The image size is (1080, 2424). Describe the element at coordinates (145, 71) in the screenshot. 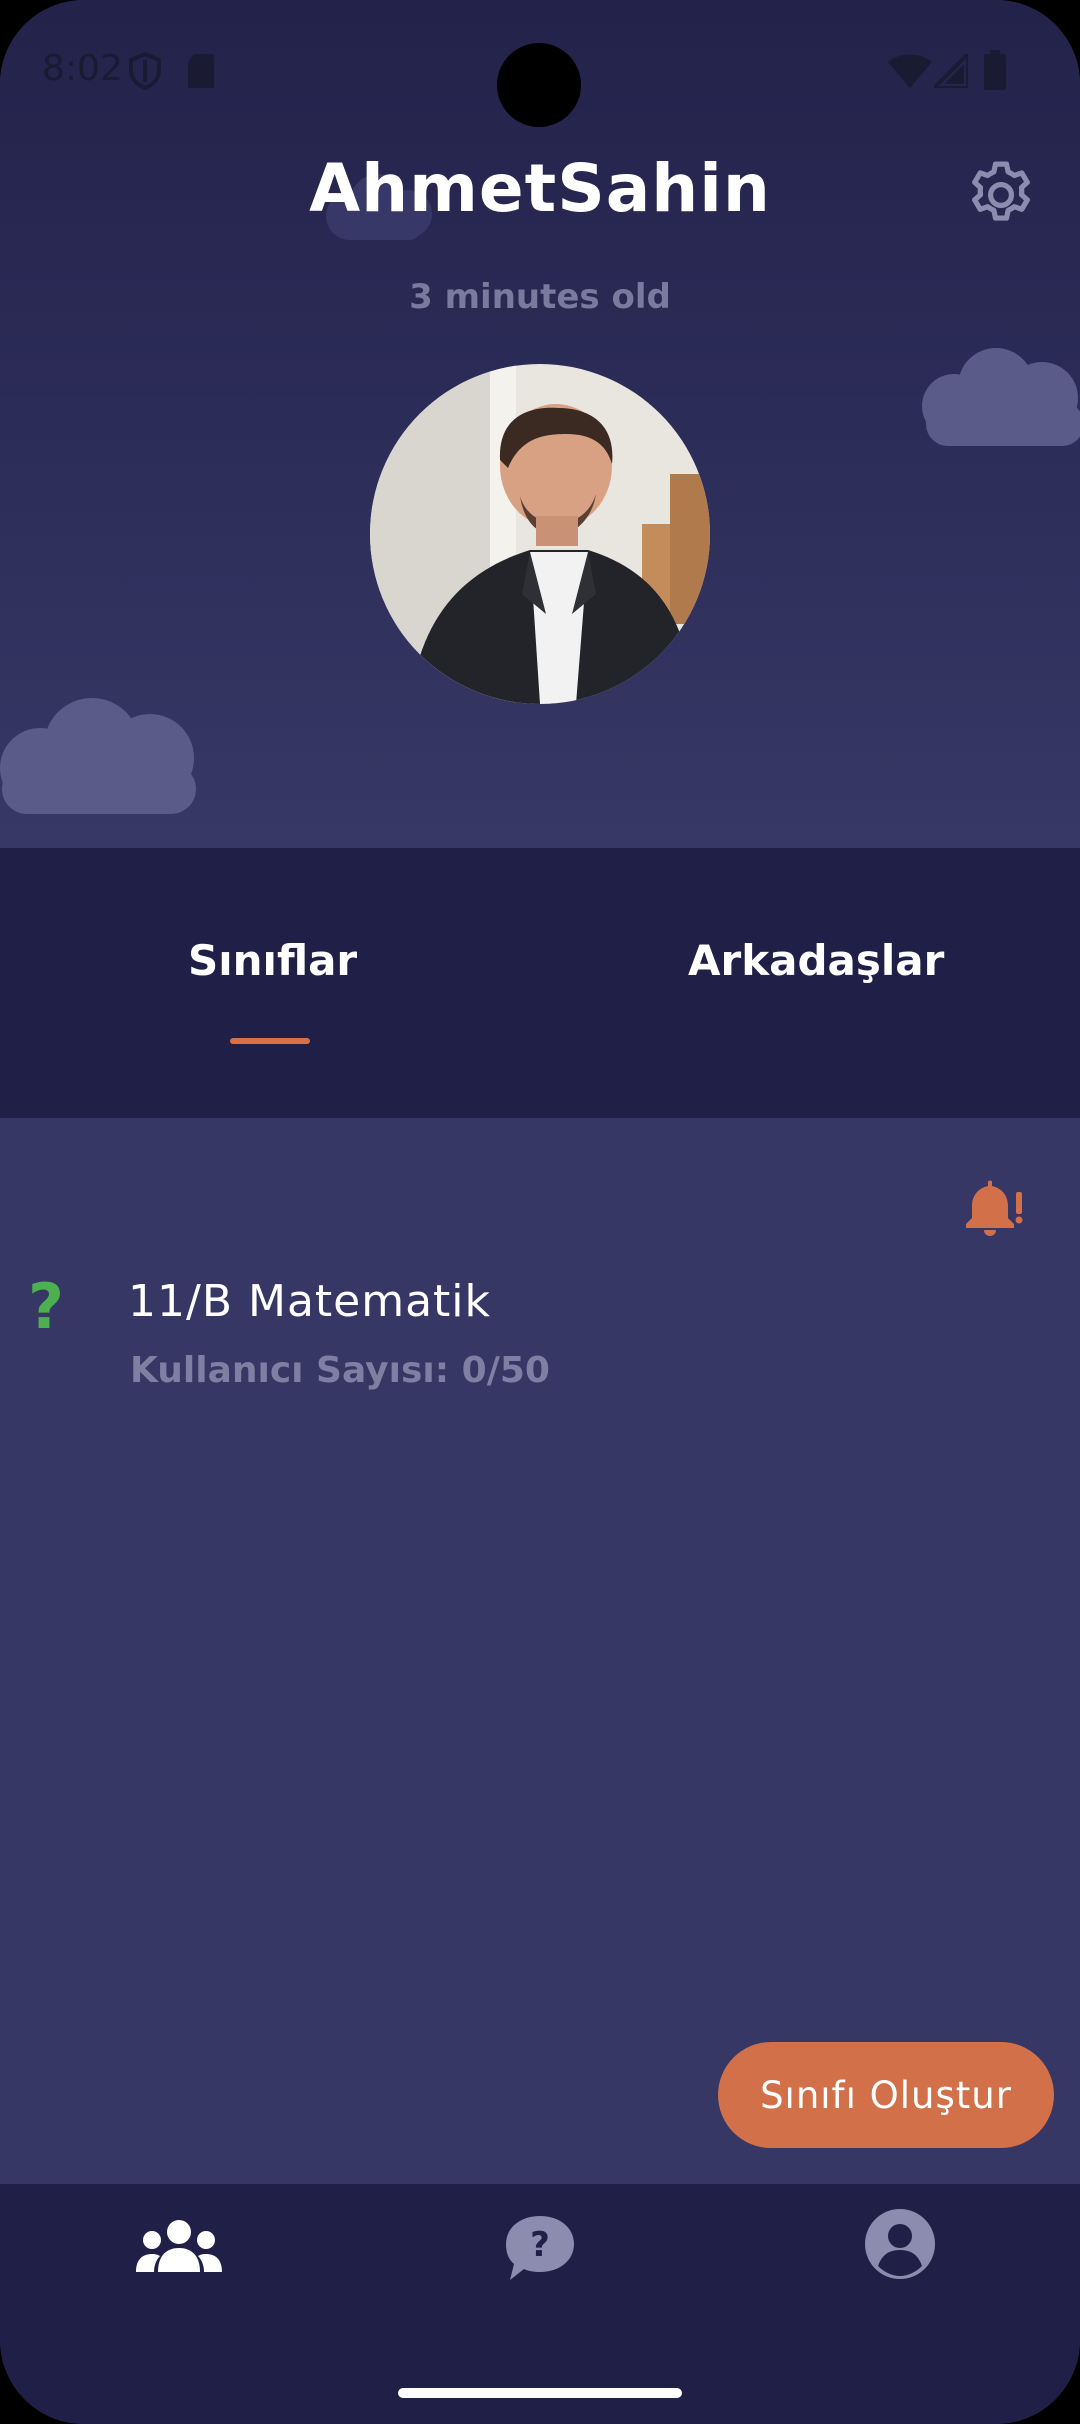

I see `shield-icon` at that location.